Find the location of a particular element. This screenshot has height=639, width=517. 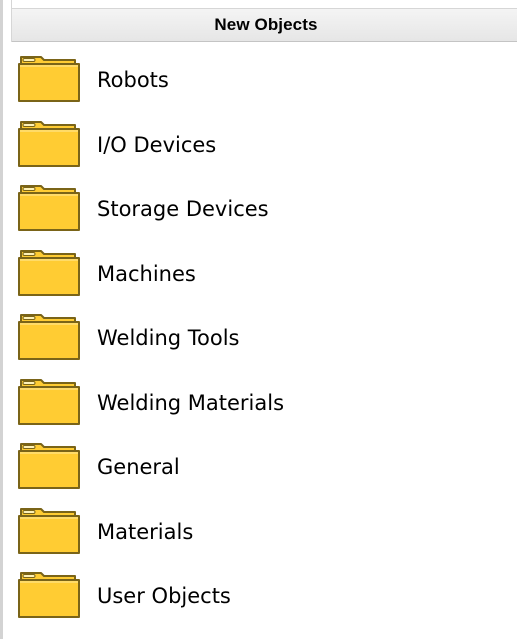

category-label: General is located at coordinates (138, 467).